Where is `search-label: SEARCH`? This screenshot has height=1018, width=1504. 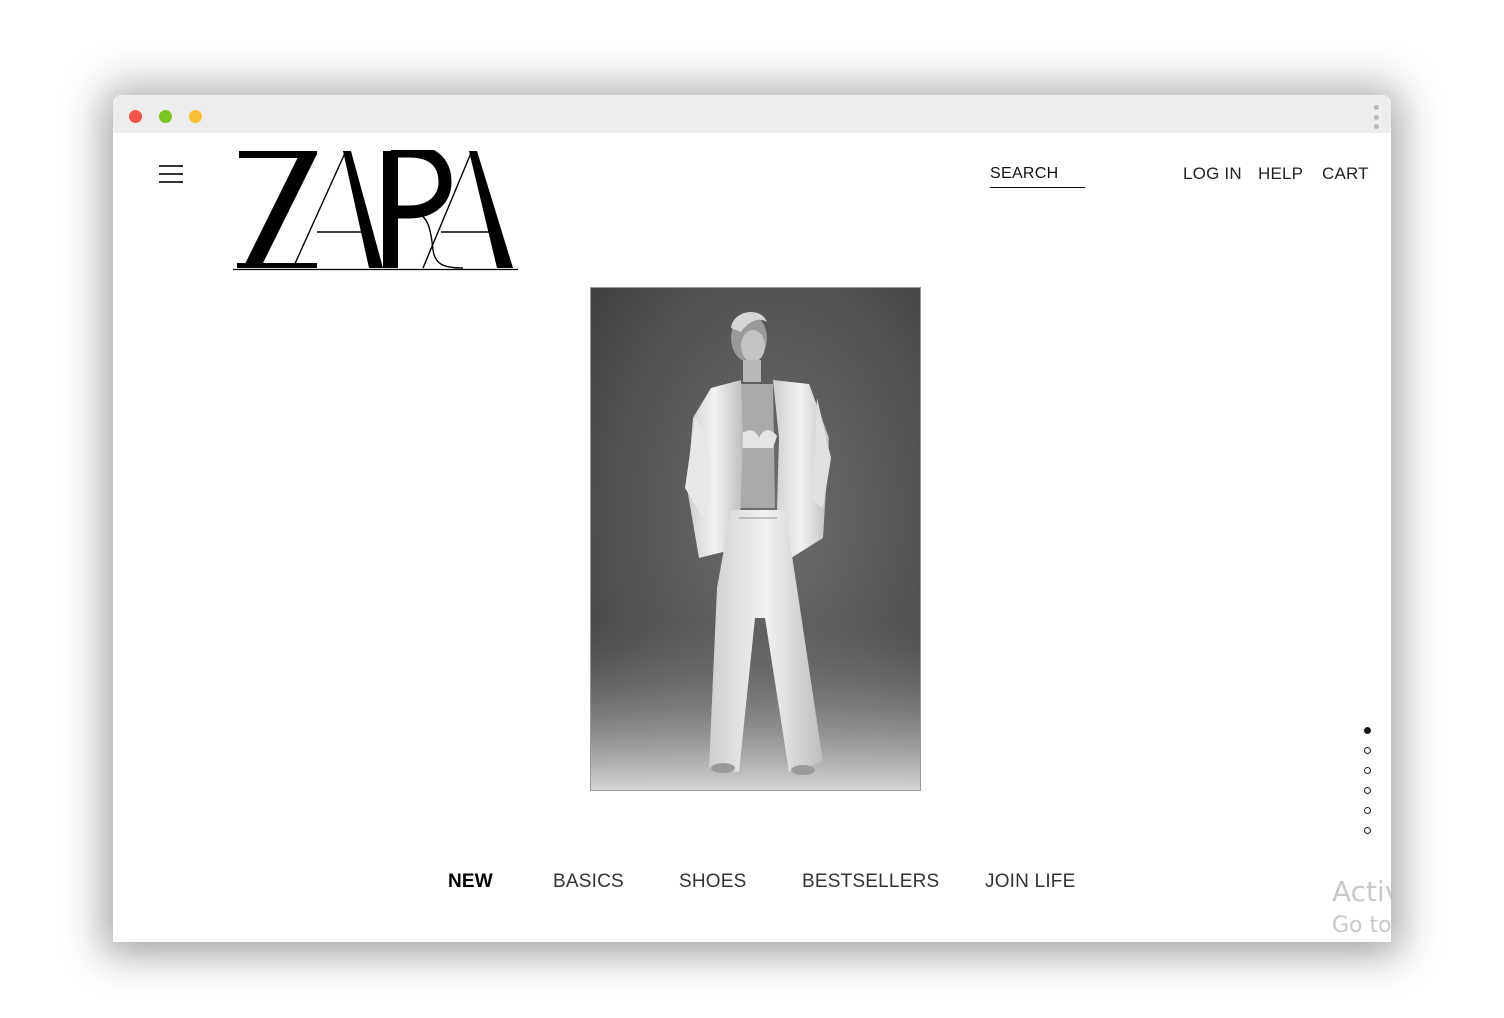
search-label: SEARCH is located at coordinates (1024, 173).